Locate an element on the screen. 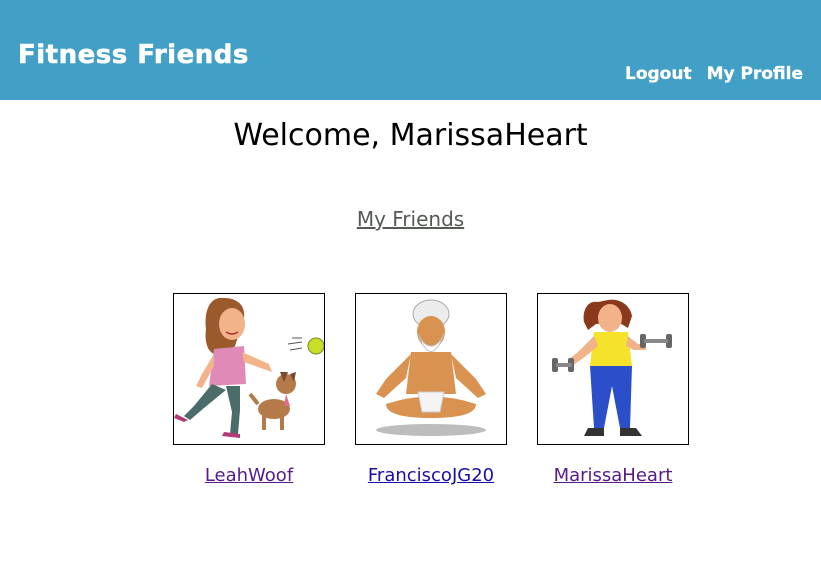 Image resolution: width=821 pixels, height=580 pixels. friend-card-marissaheart: MarissaHeart is located at coordinates (613, 389).